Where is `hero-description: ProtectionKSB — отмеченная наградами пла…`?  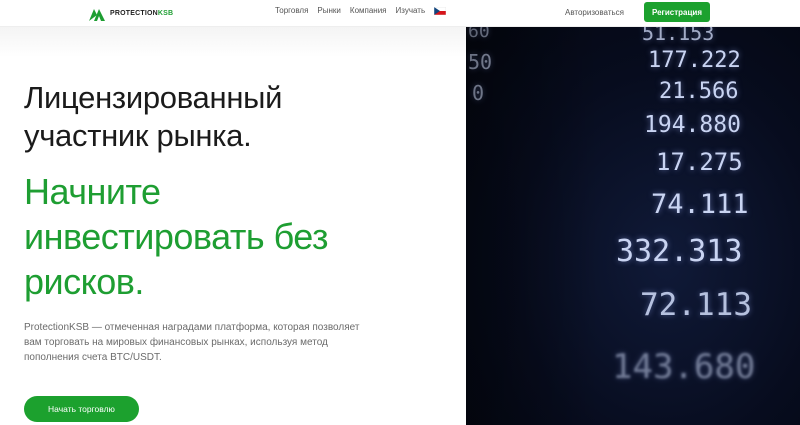
hero-description: ProtectionKSB — отмеченная наградами пла… is located at coordinates (192, 342).